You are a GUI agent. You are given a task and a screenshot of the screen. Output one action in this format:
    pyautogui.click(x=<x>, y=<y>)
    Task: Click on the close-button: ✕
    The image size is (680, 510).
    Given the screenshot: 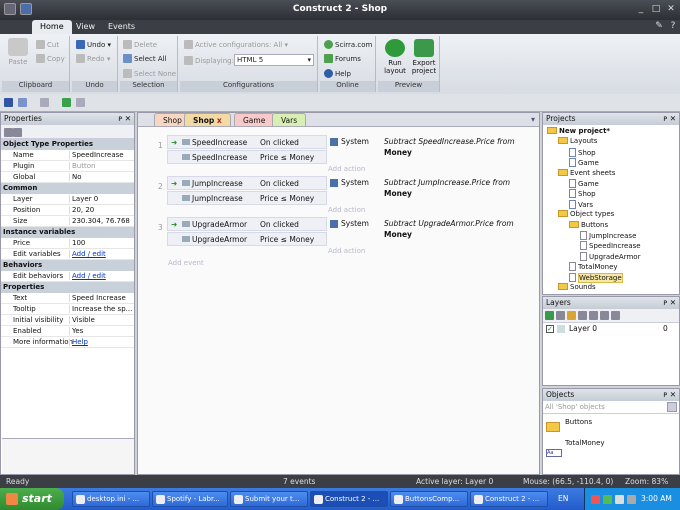 What is the action you would take?
    pyautogui.click(x=671, y=9)
    